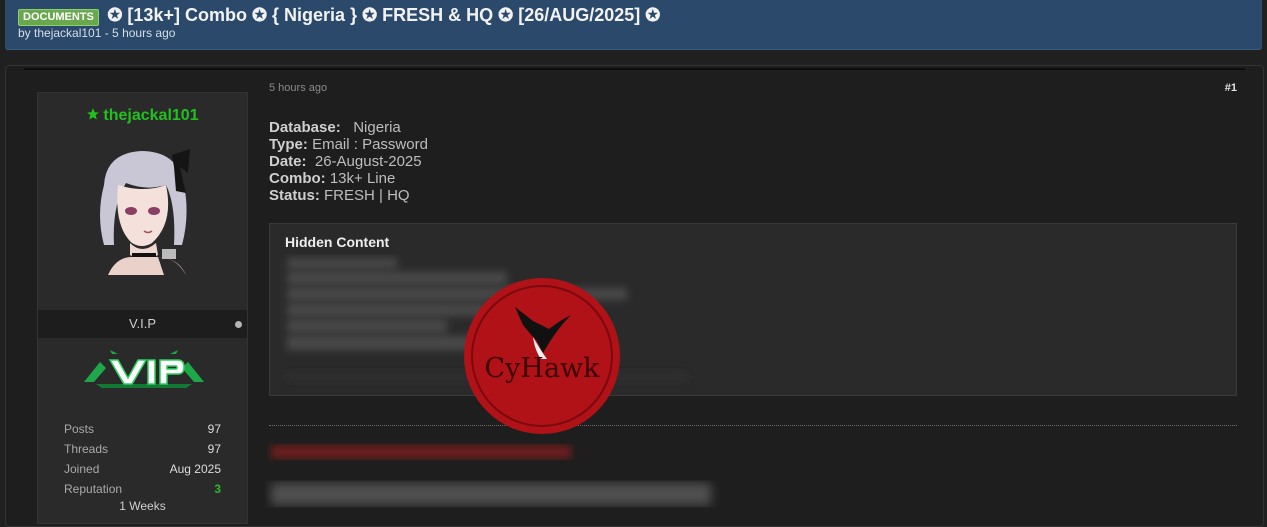 Image resolution: width=1267 pixels, height=527 pixels. Describe the element at coordinates (93, 489) in the screenshot. I see `stat-label: Reputation` at that location.